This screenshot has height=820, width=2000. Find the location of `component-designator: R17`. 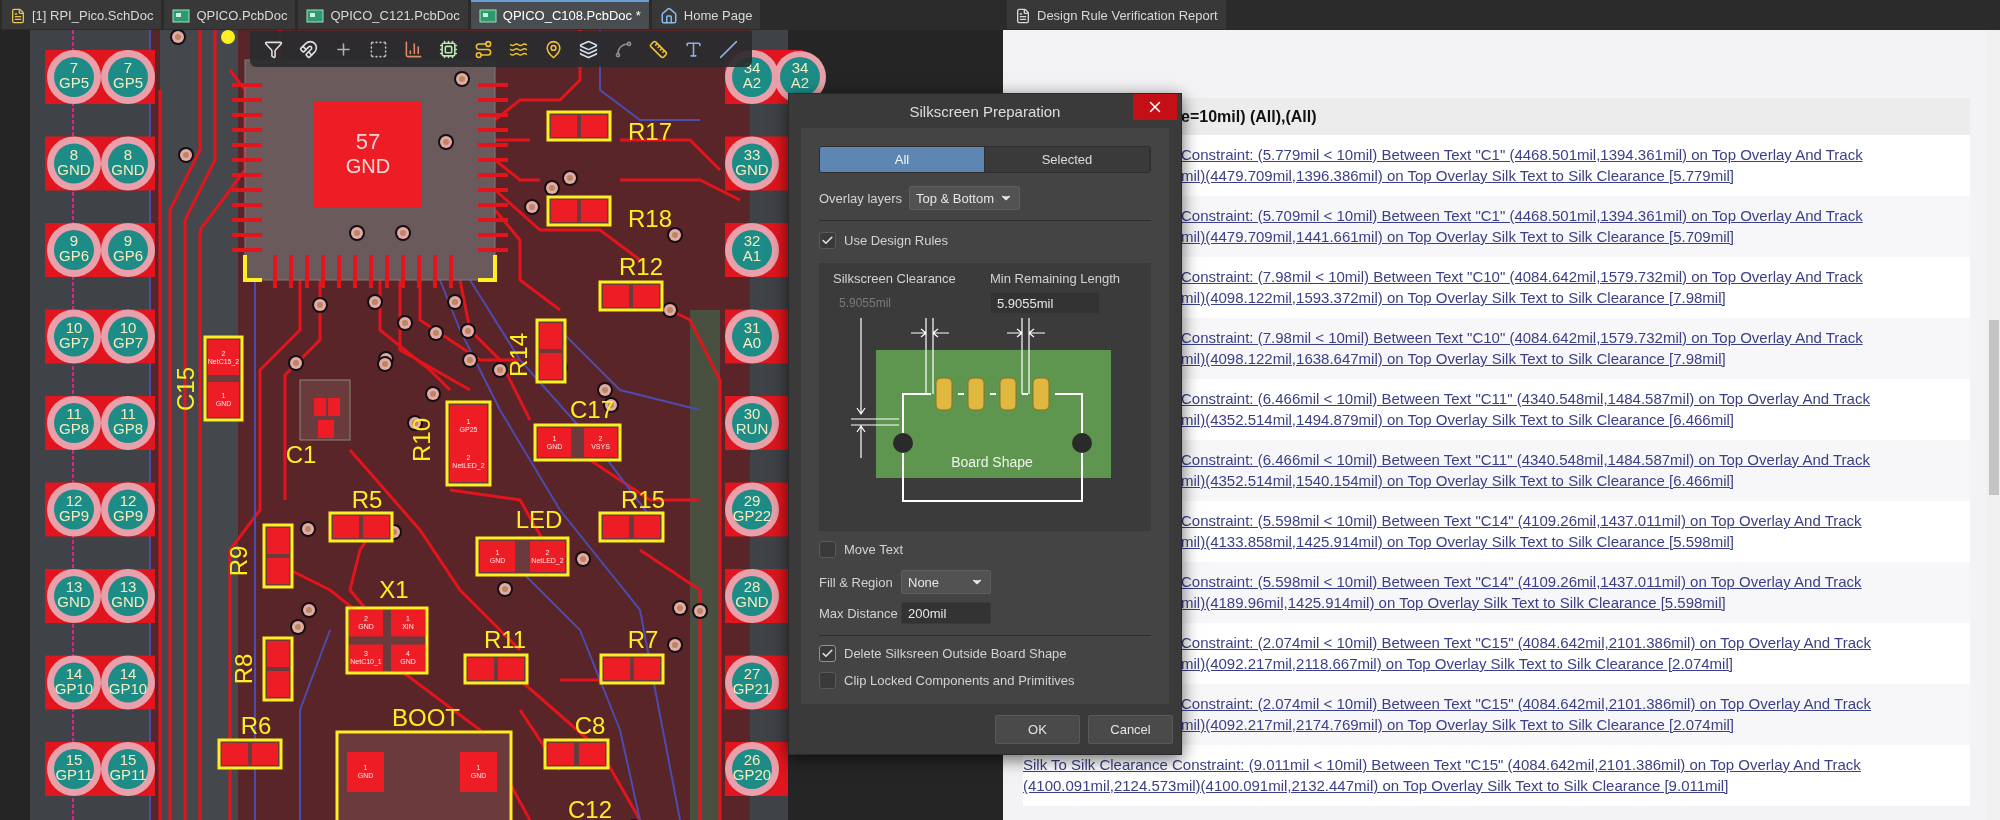

component-designator: R17 is located at coordinates (650, 131).